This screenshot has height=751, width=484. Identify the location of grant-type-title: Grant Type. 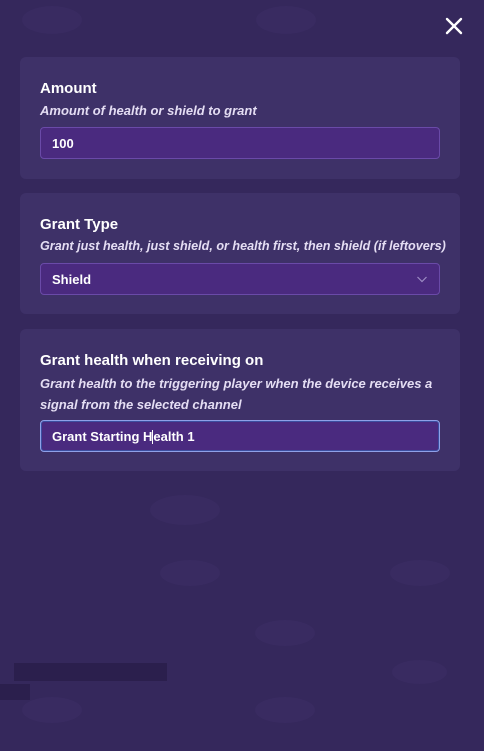
(79, 224).